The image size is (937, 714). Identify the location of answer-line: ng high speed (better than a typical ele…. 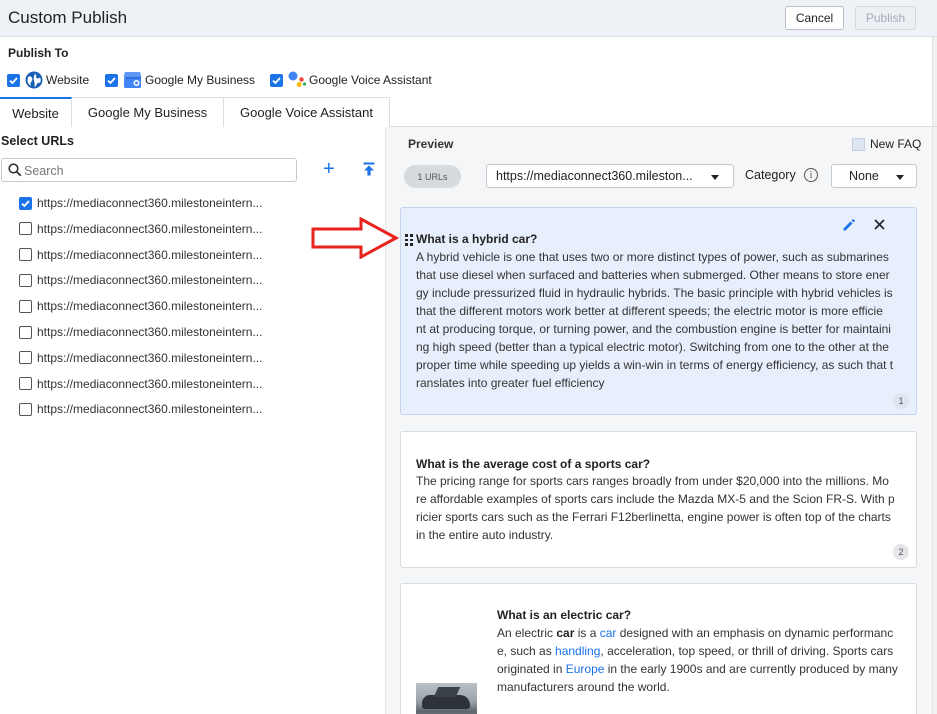
(652, 347).